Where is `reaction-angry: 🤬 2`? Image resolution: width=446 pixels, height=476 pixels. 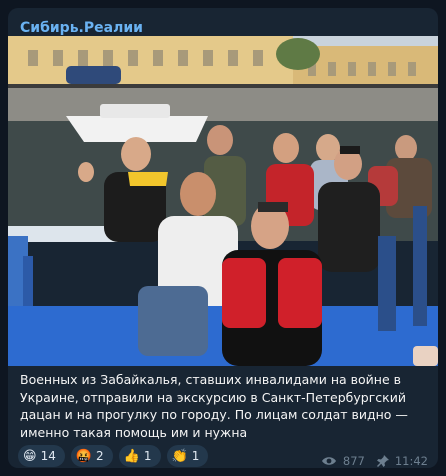 reaction-angry: 🤬 2 is located at coordinates (91, 456).